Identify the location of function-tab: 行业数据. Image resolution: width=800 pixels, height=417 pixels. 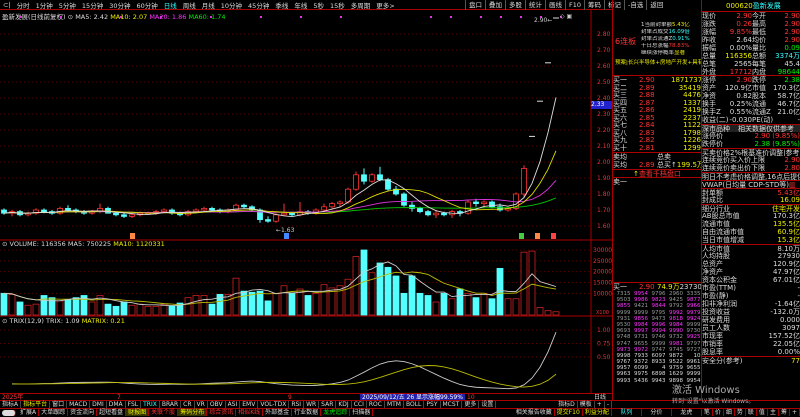
(307, 412).